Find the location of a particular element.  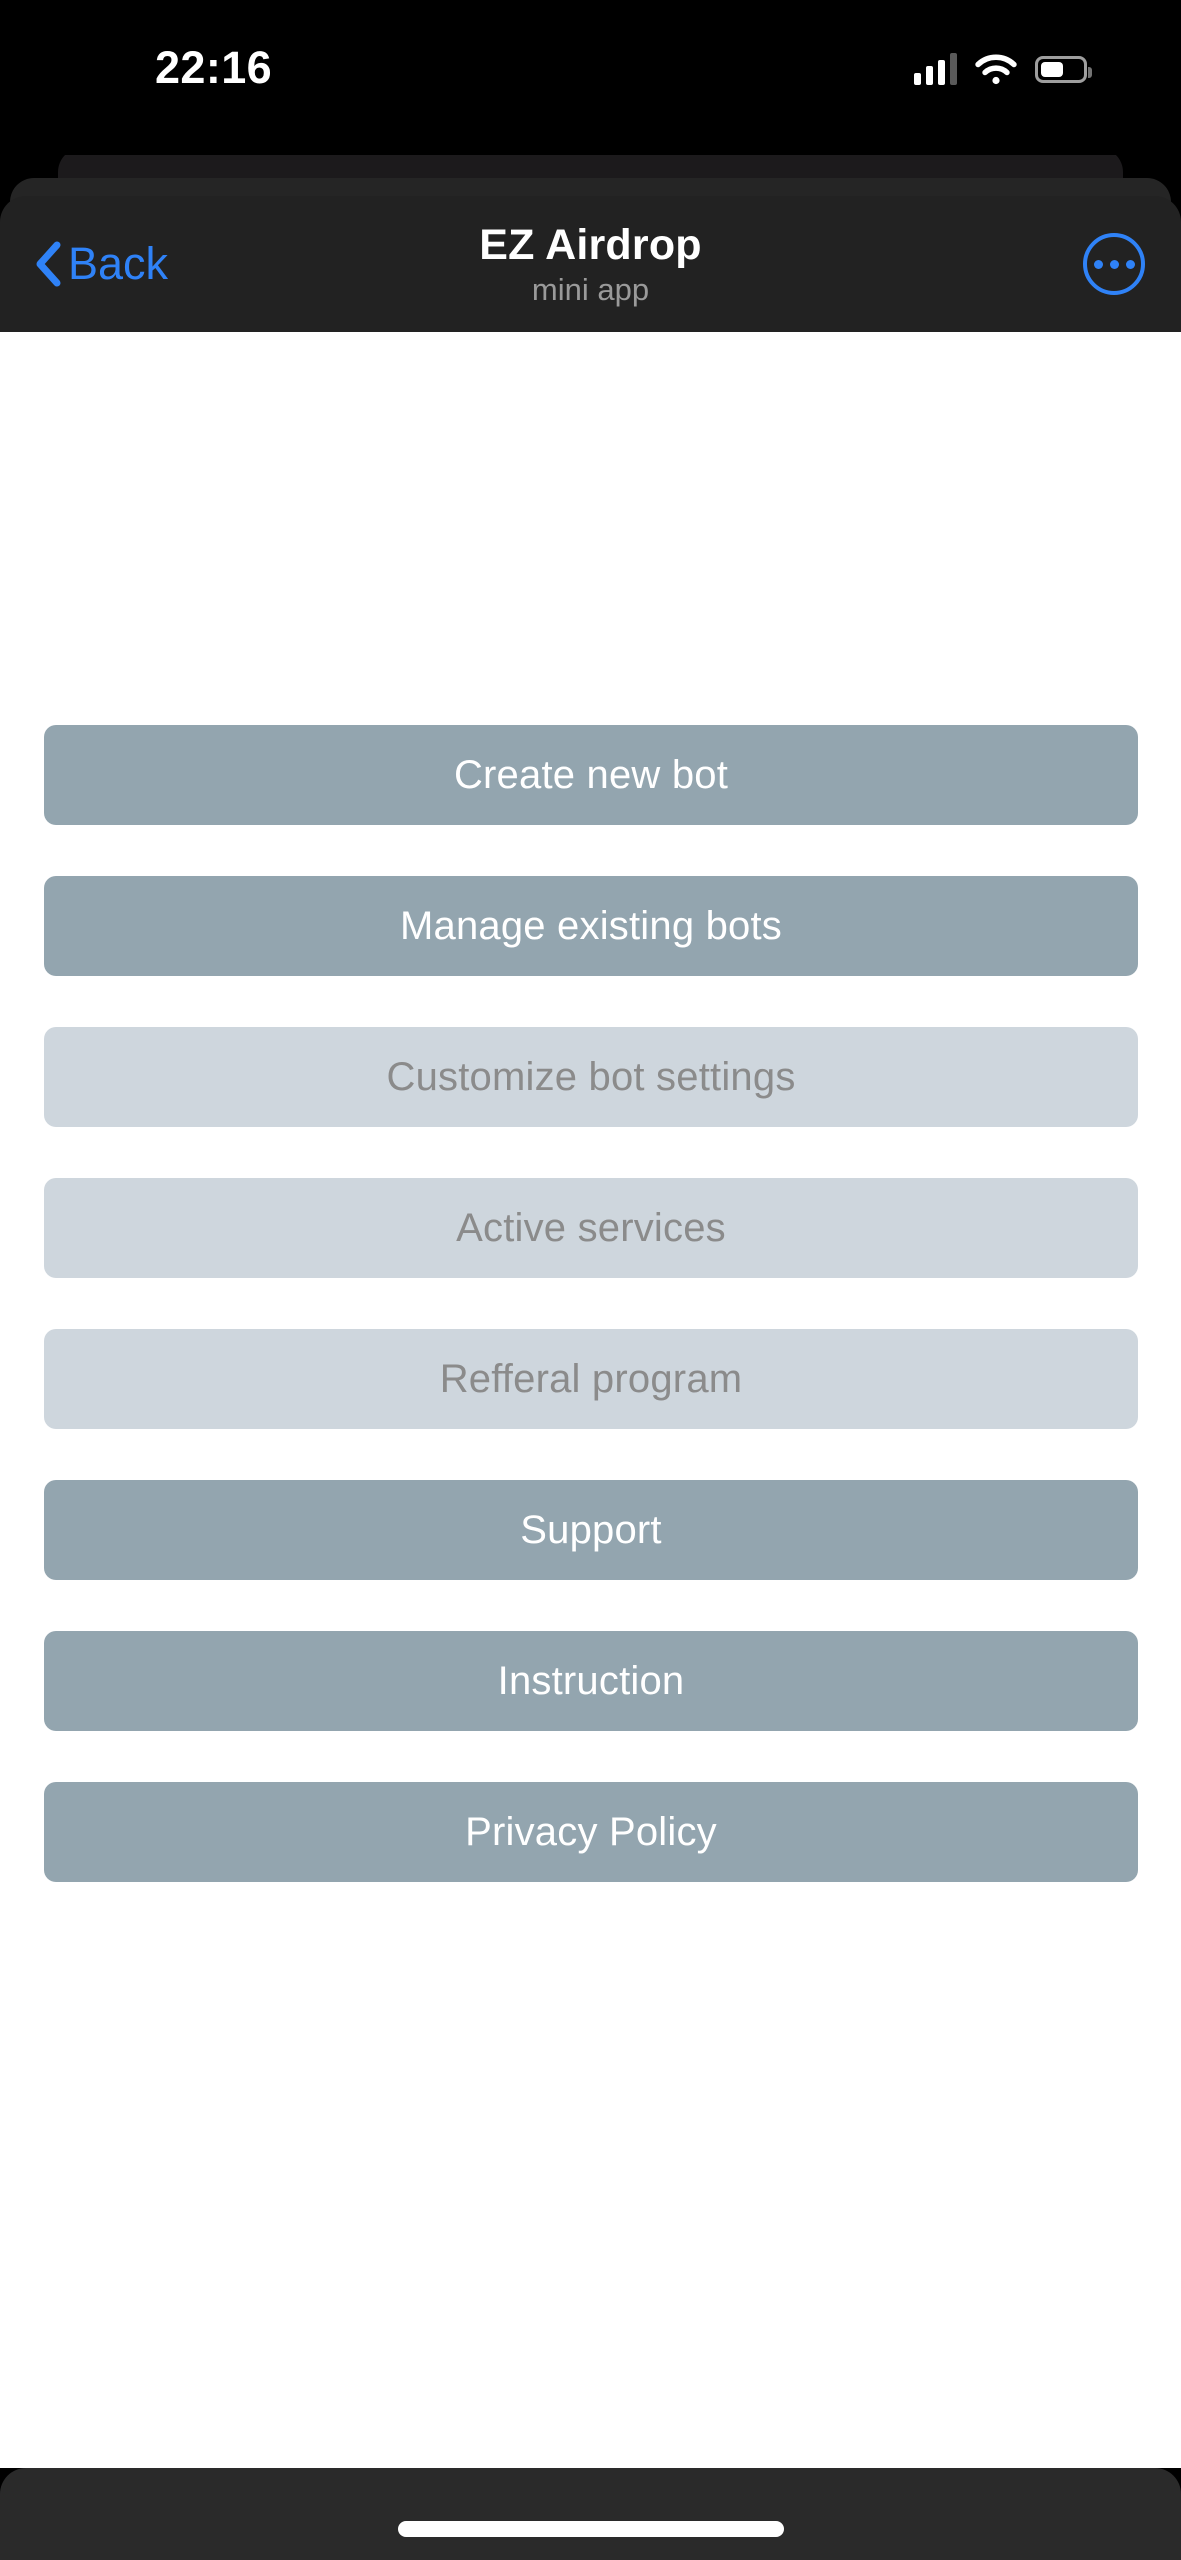

menu-item-label: Refferal program is located at coordinates (591, 1379).